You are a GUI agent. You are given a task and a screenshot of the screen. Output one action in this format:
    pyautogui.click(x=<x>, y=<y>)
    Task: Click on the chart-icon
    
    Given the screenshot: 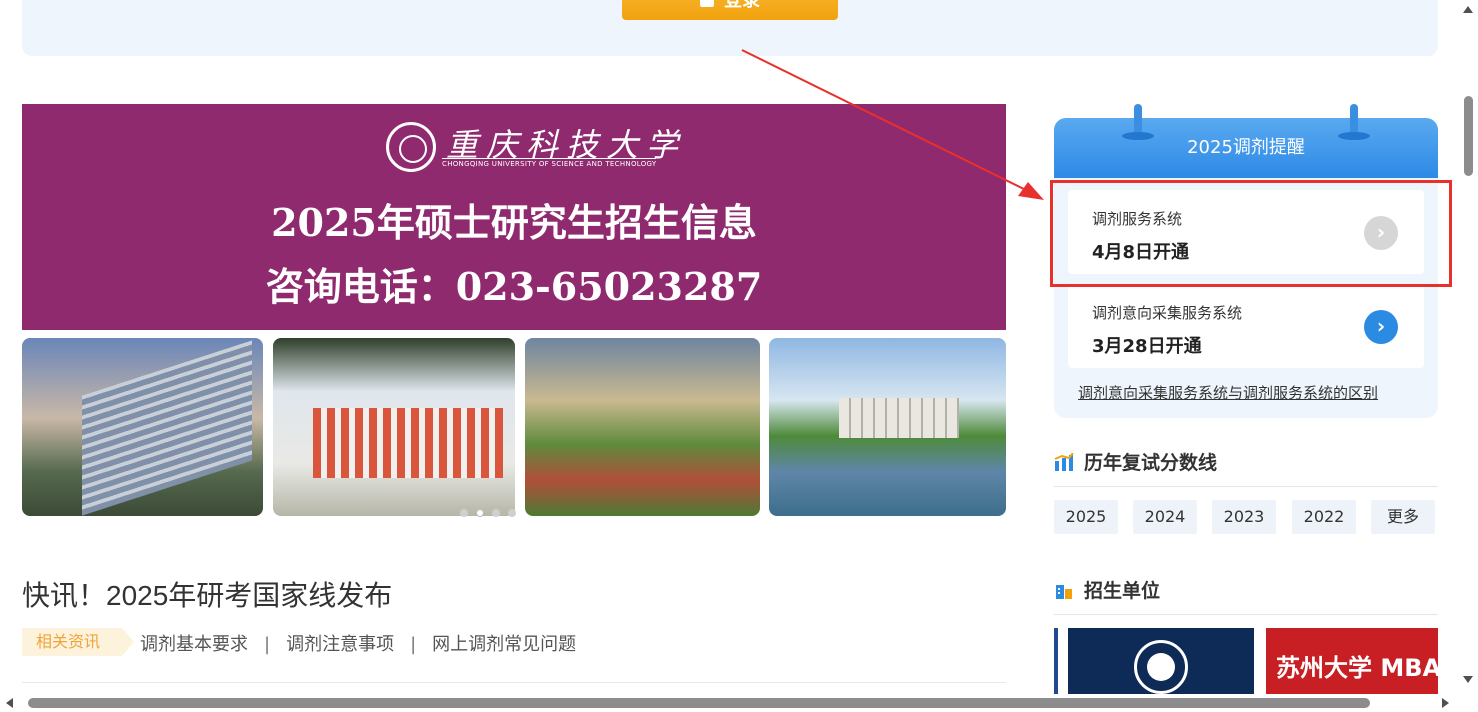 What is the action you would take?
    pyautogui.click(x=1064, y=462)
    